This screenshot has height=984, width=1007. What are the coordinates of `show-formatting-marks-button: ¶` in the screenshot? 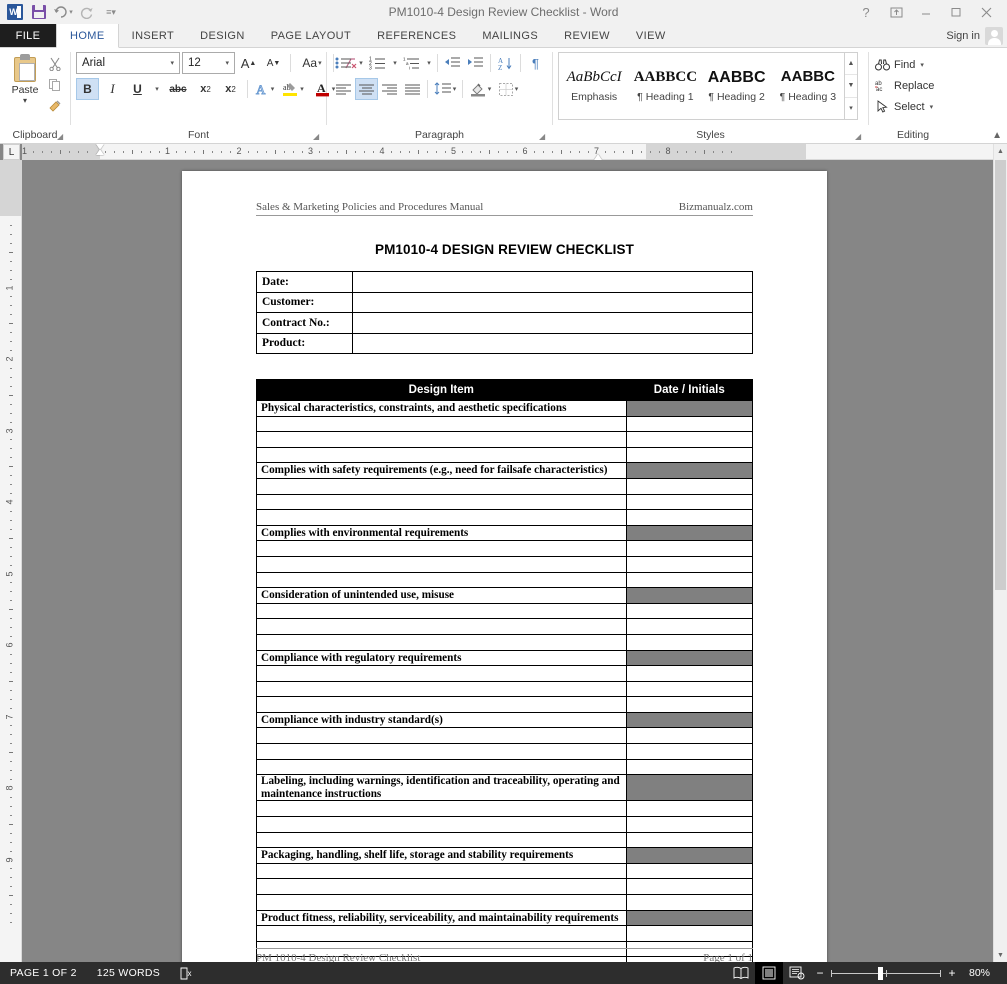 It's located at (535, 63).